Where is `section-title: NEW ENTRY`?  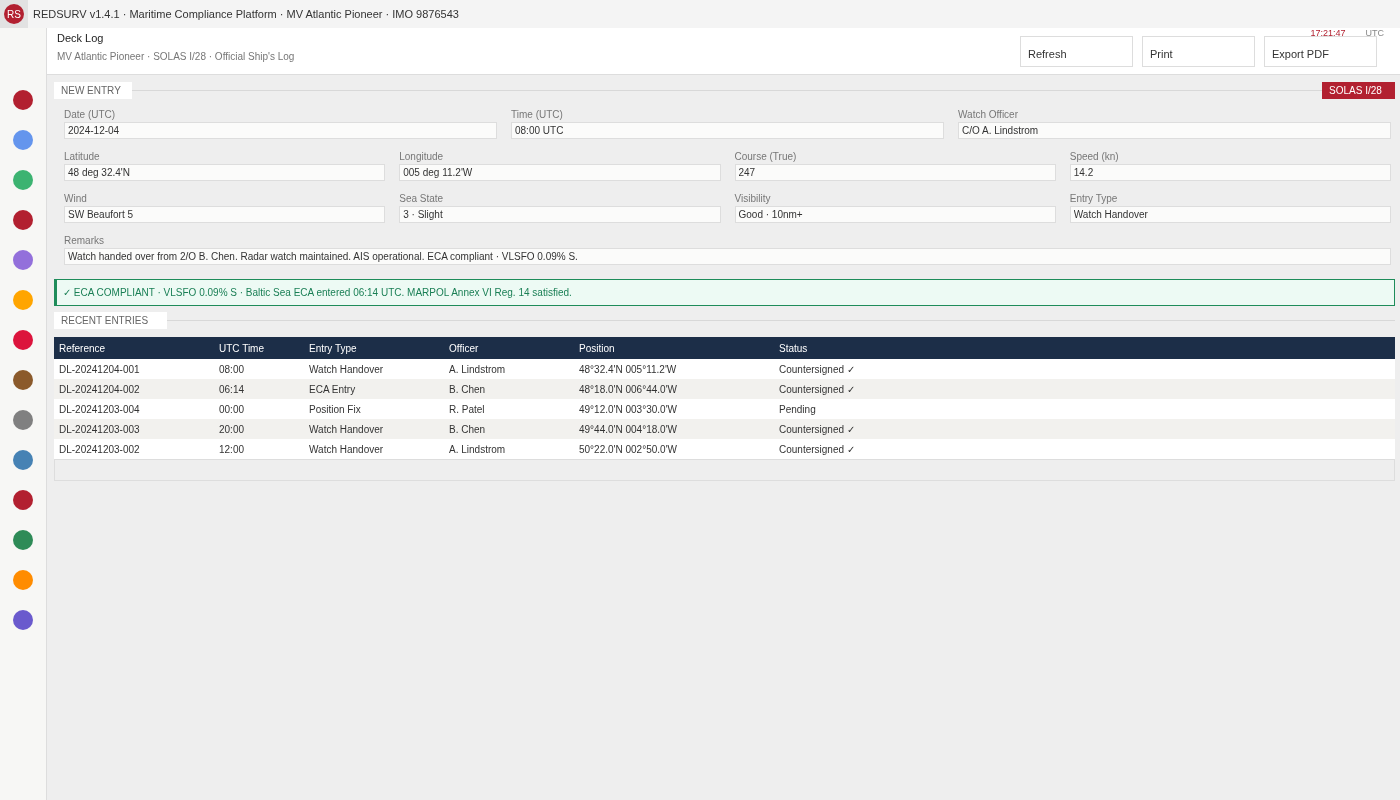
section-title: NEW ENTRY is located at coordinates (93, 90).